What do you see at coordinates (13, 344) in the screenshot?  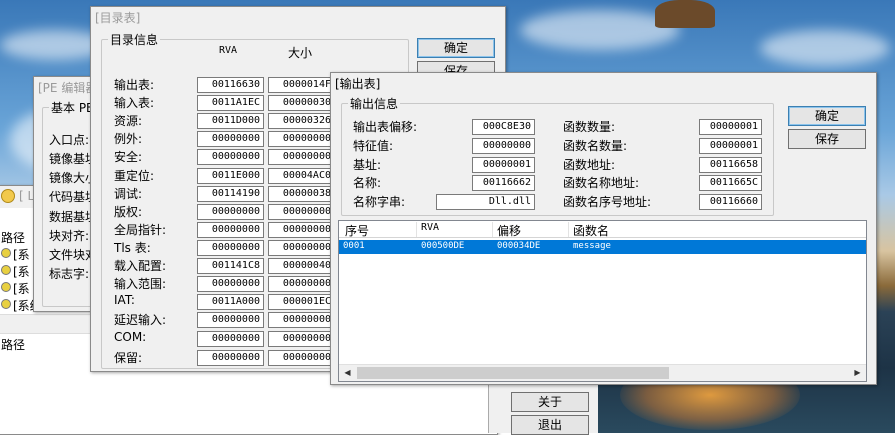 I see `path-column-header-lower: 路径` at bounding box center [13, 344].